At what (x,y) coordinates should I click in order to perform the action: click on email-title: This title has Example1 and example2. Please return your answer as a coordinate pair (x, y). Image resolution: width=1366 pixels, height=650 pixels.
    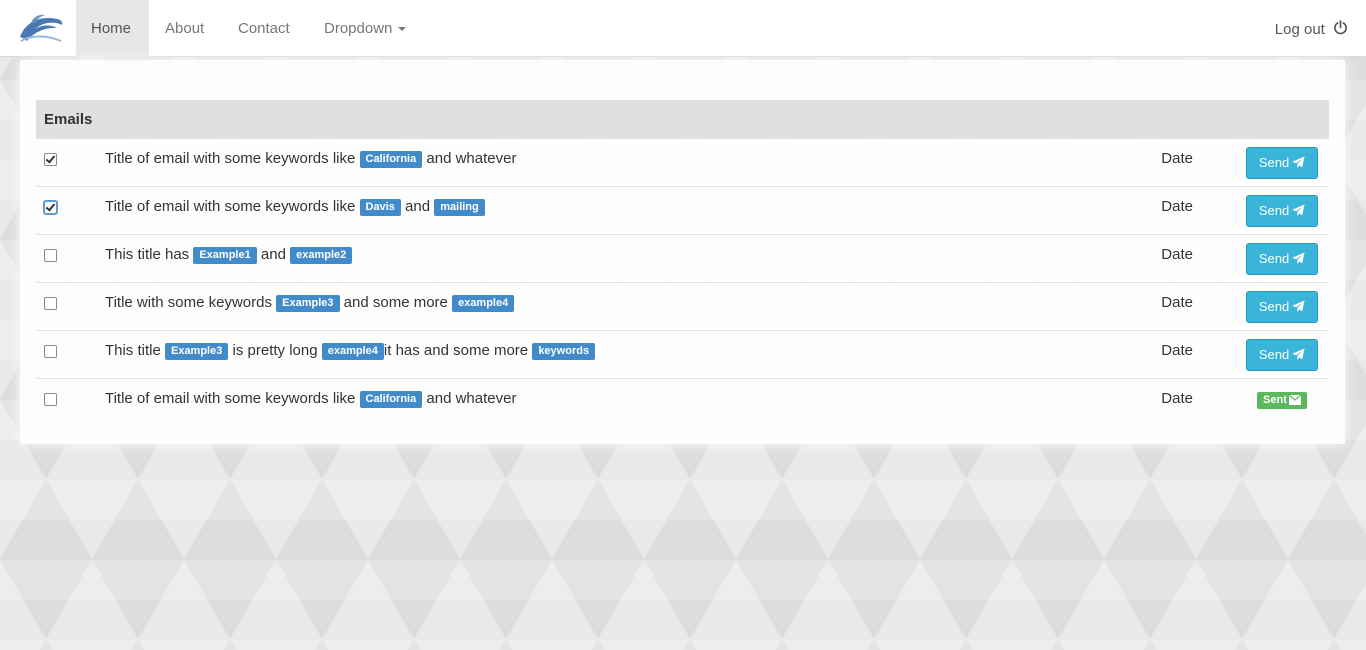
    Looking at the image, I should click on (625, 258).